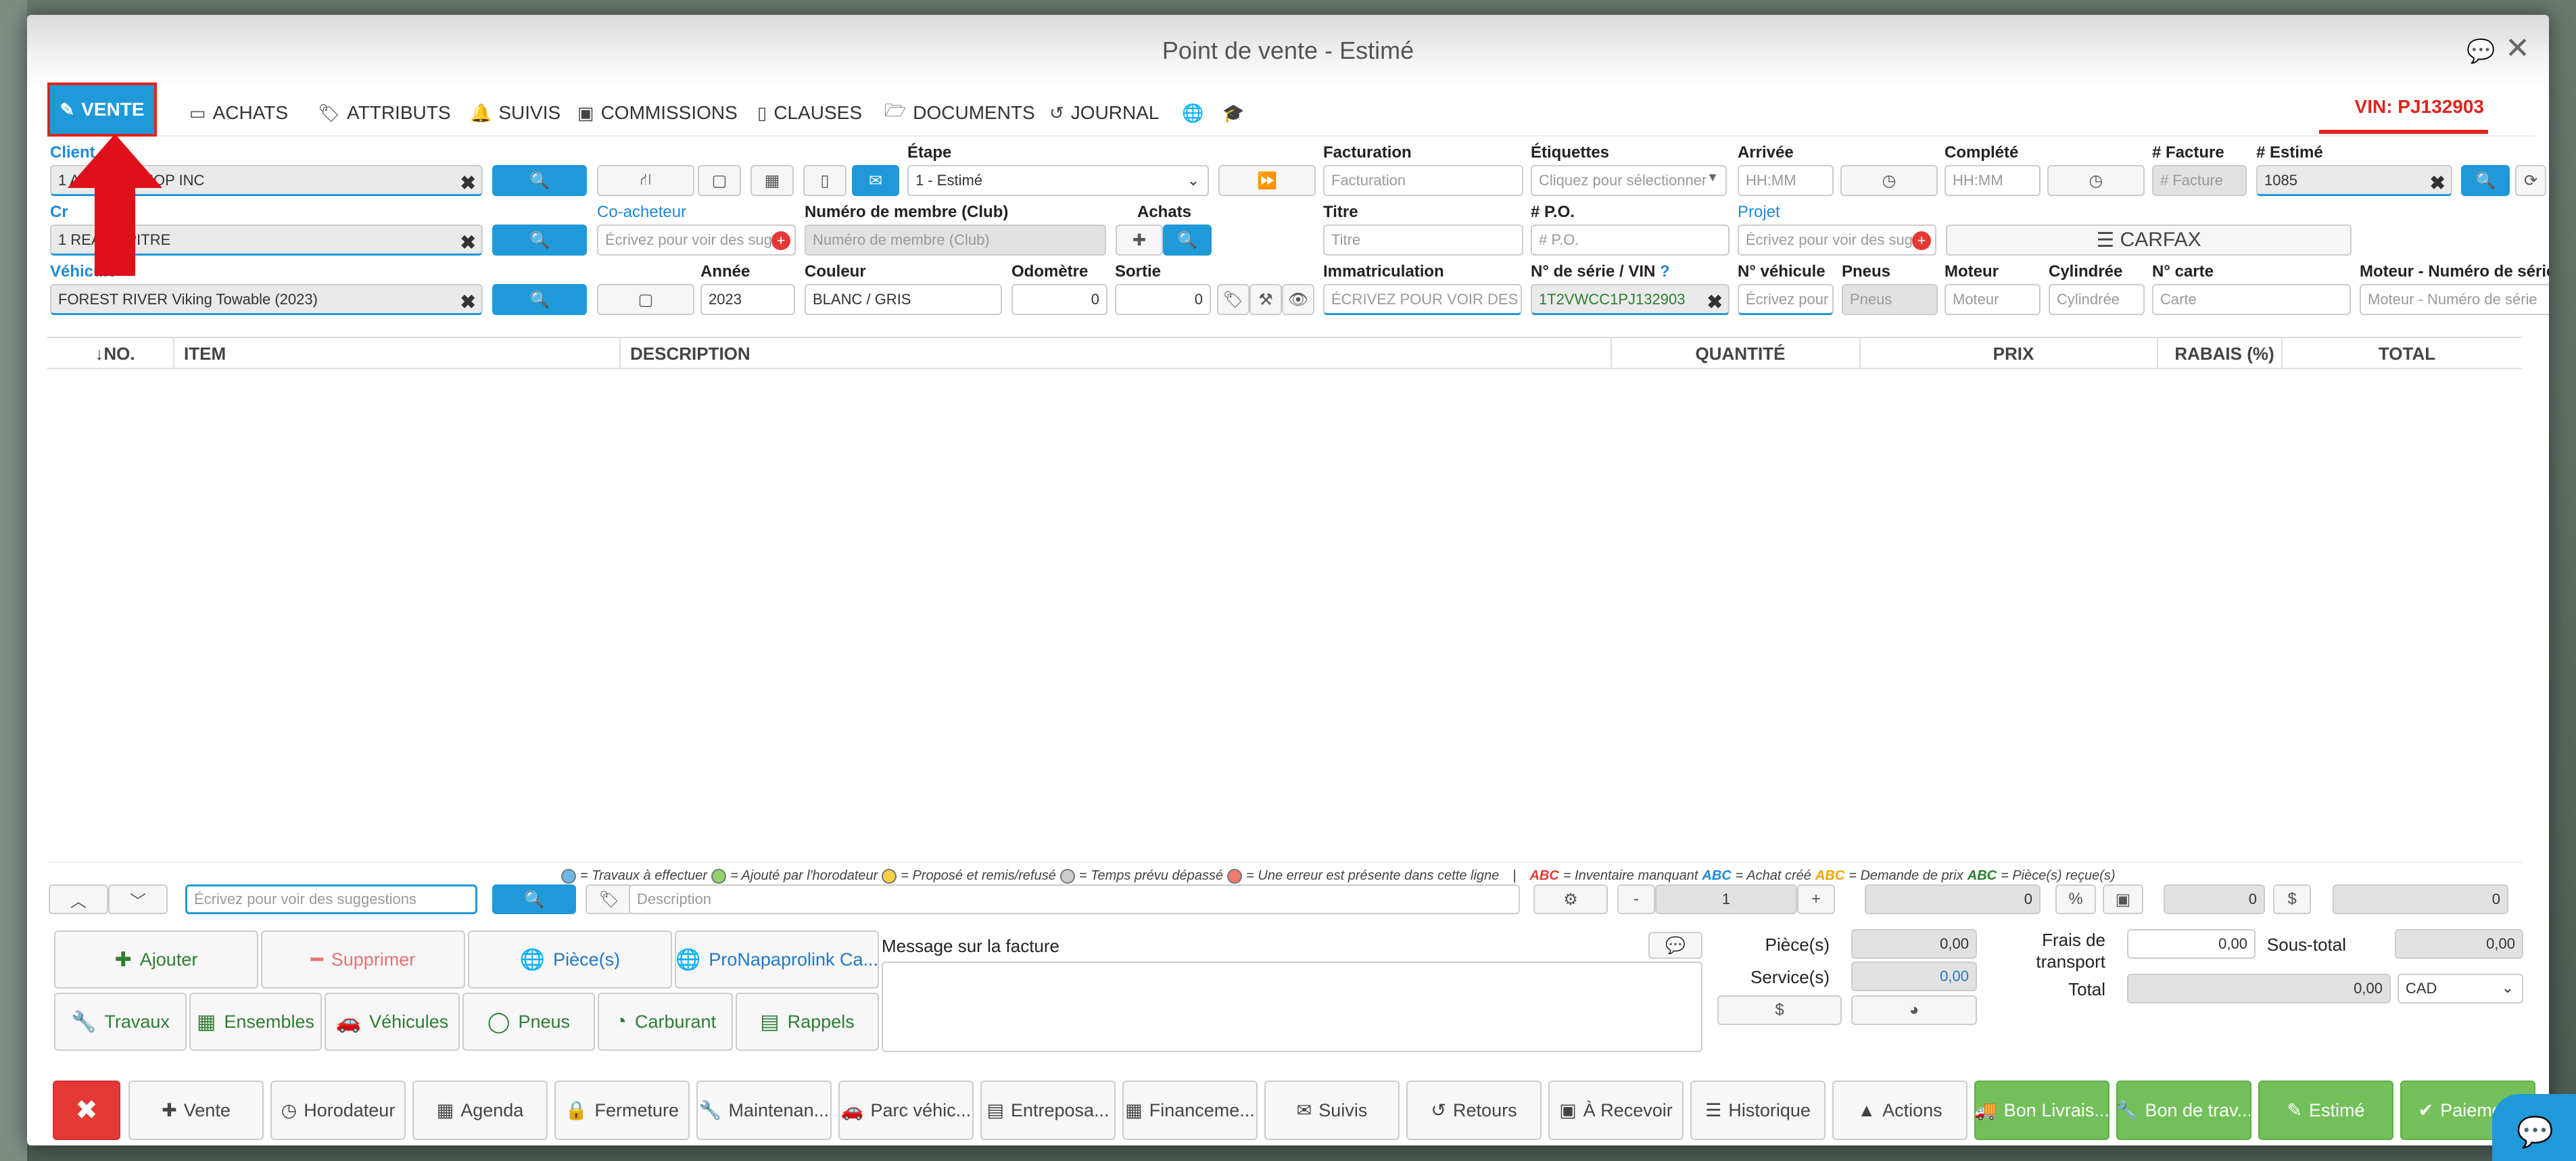  Describe the element at coordinates (1779, 1010) in the screenshot. I see `dollar-summary-button: $` at that location.